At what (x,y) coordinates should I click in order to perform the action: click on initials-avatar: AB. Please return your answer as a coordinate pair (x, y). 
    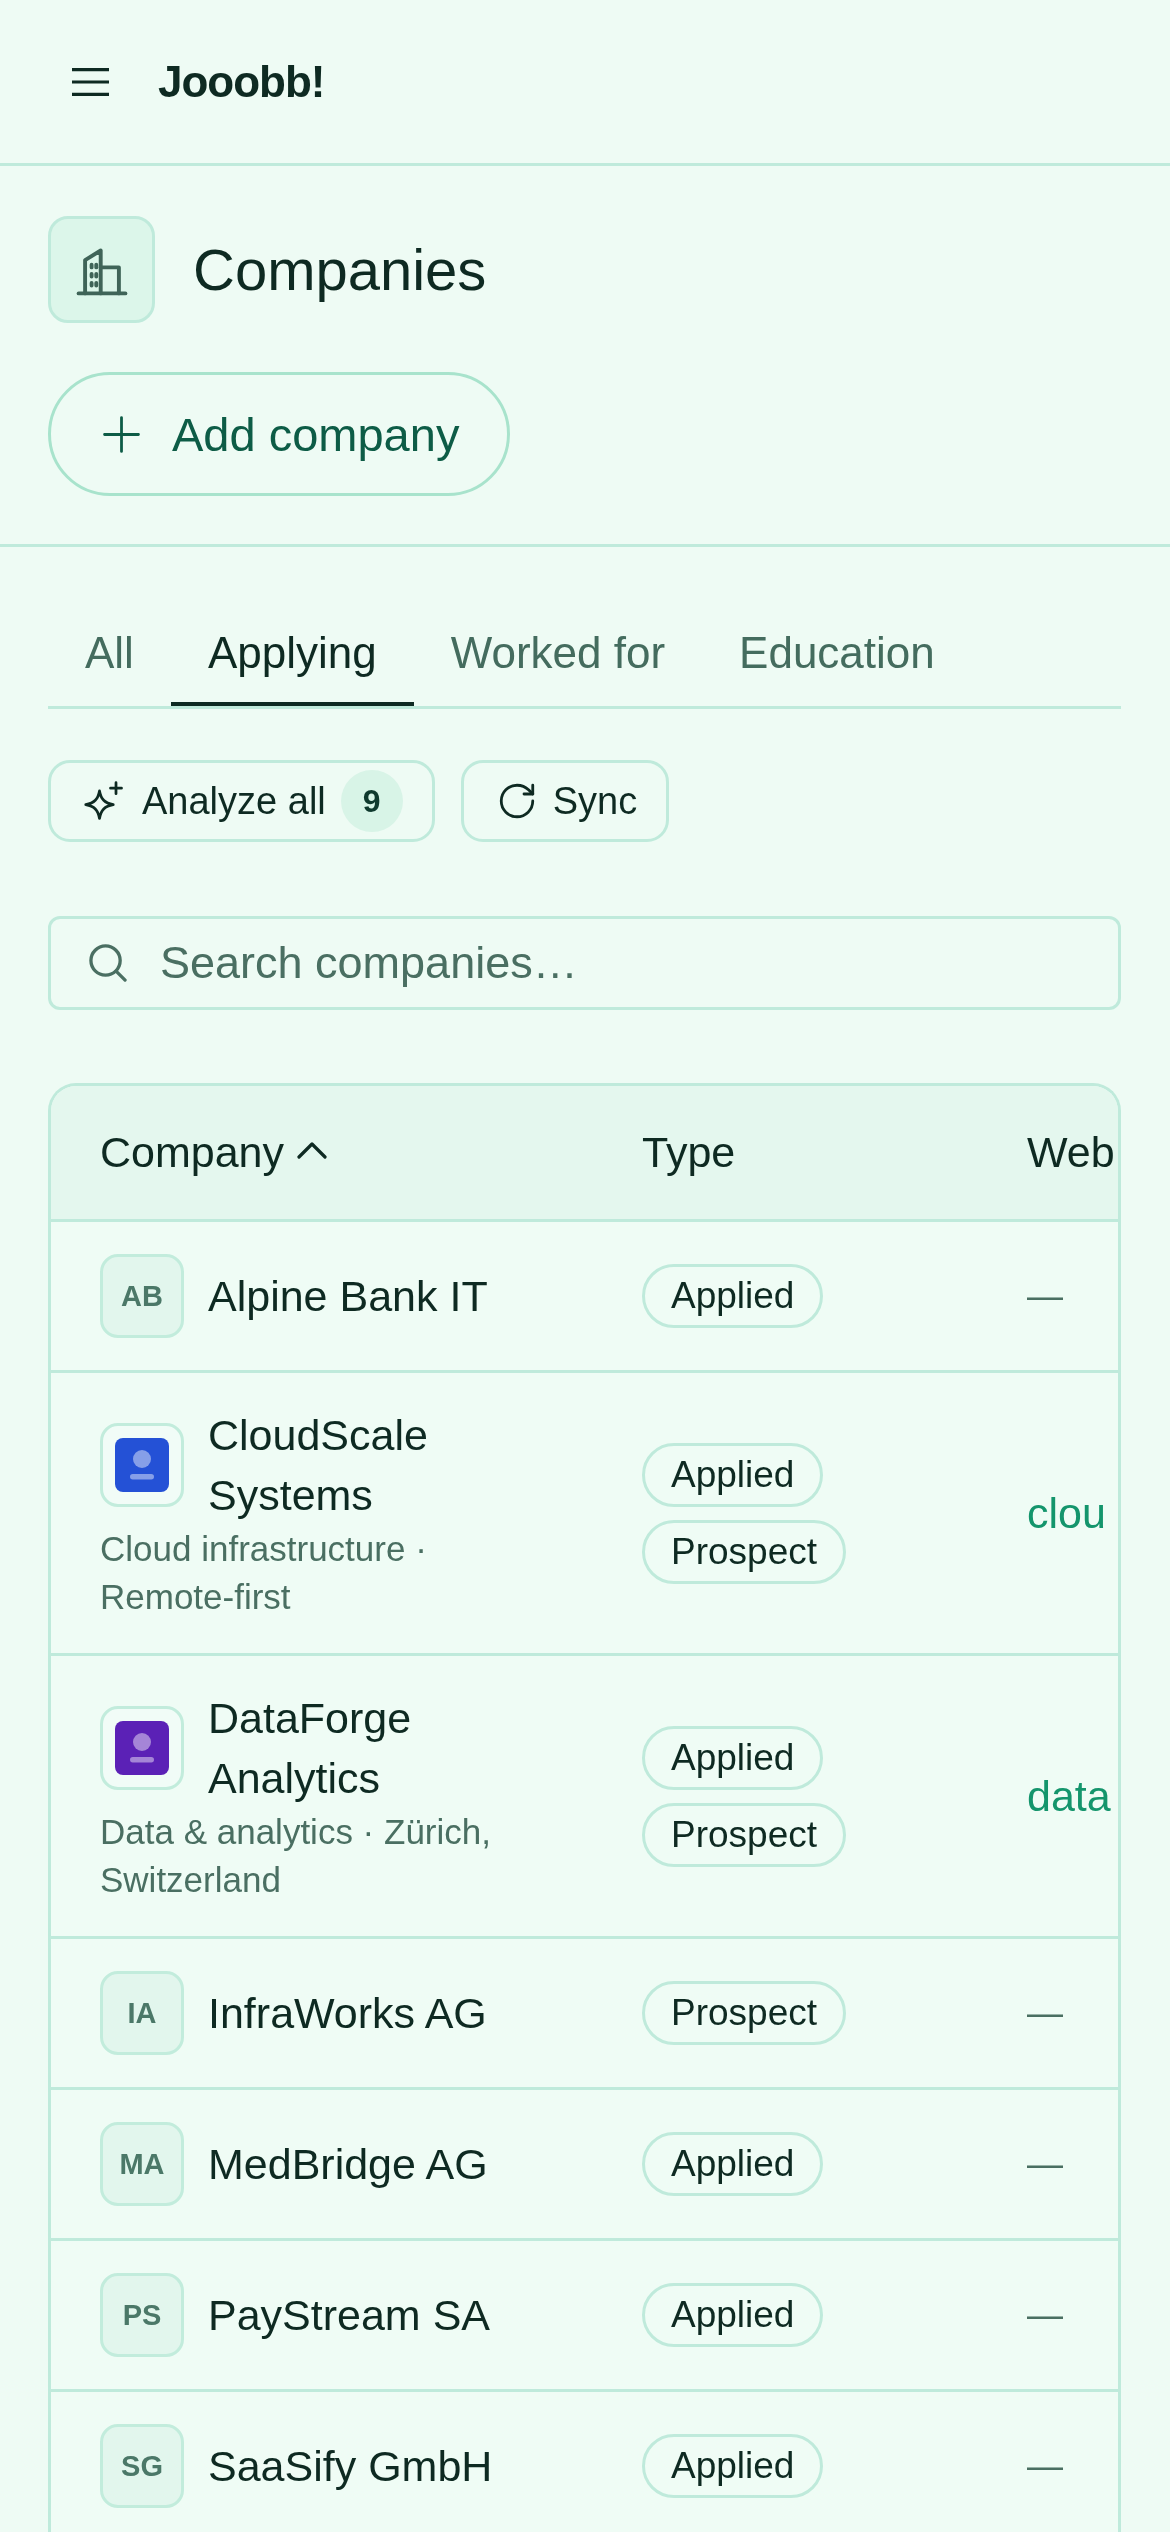
    Looking at the image, I should click on (142, 1296).